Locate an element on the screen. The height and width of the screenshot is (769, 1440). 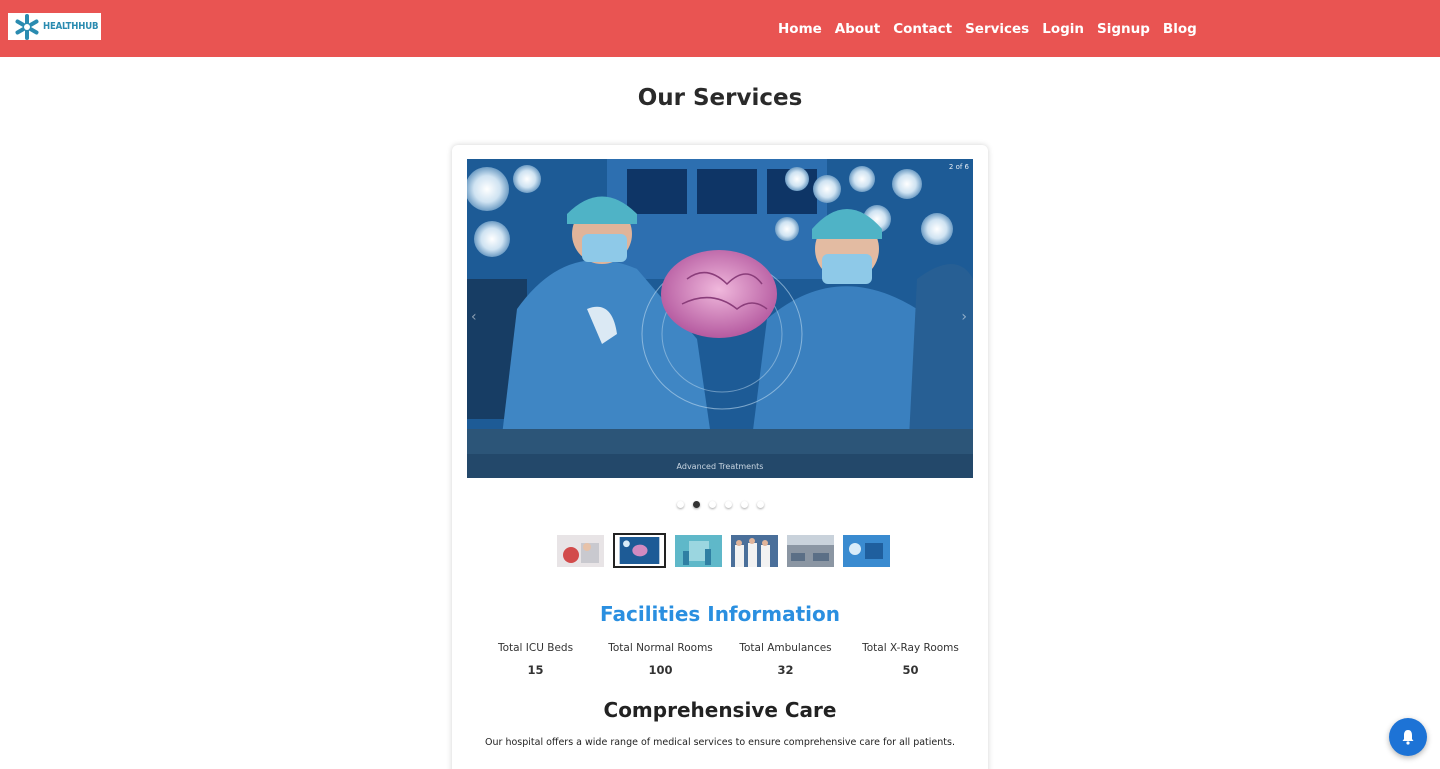
facilities-title: Facilities Information is located at coordinates (720, 614).